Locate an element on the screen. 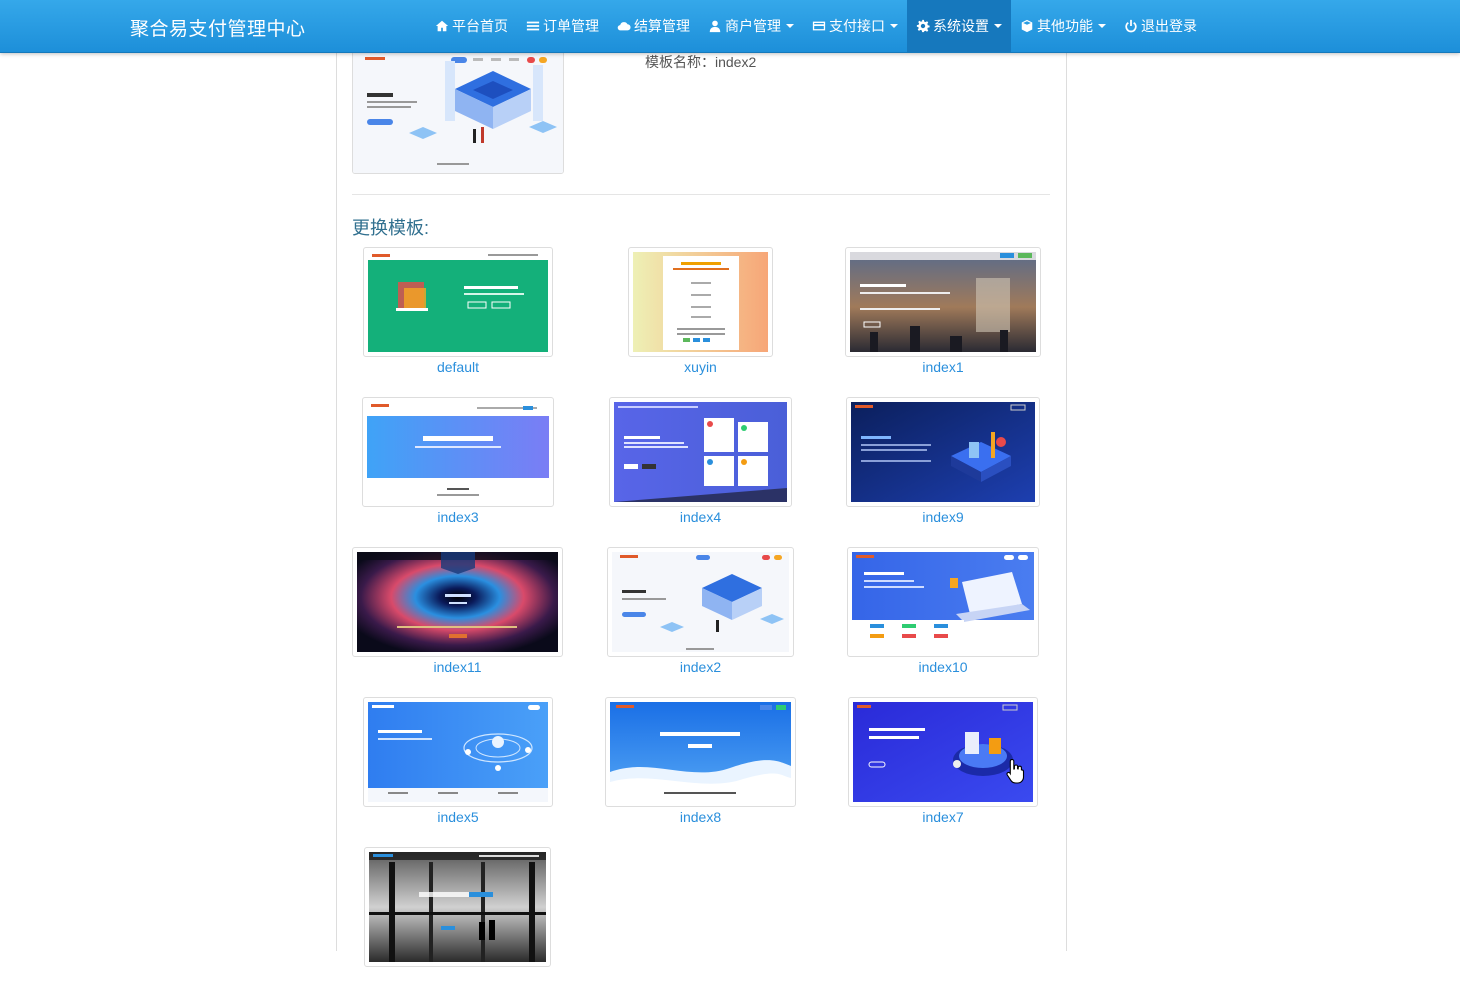 The height and width of the screenshot is (987, 1460). template-index10: index10 is located at coordinates (943, 612).